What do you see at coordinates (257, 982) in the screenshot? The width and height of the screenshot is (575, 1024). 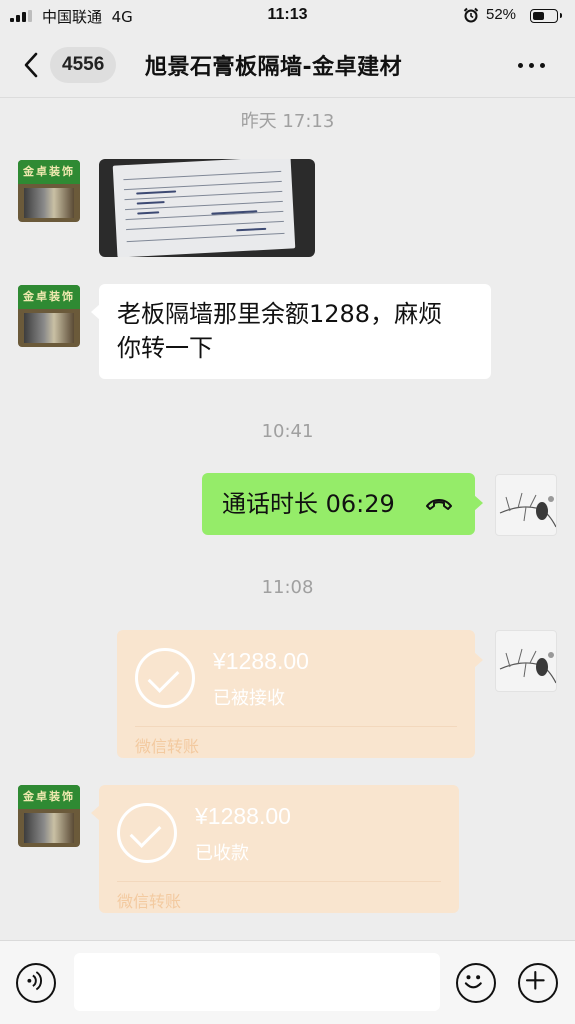 I see `message-input` at bounding box center [257, 982].